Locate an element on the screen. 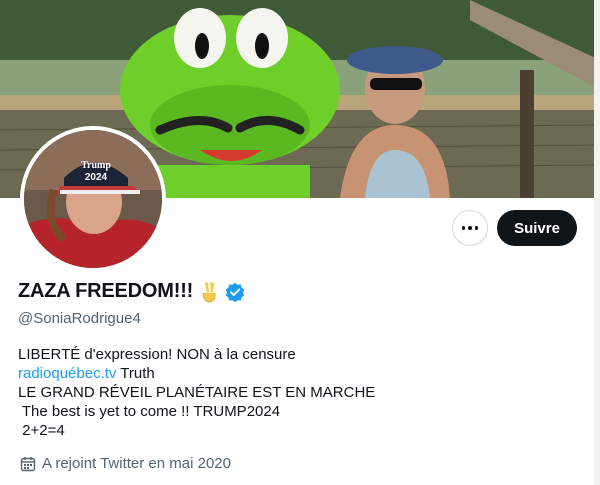 The image size is (600, 485). user-handle: @SoniaRodrigue4 is located at coordinates (79, 318).